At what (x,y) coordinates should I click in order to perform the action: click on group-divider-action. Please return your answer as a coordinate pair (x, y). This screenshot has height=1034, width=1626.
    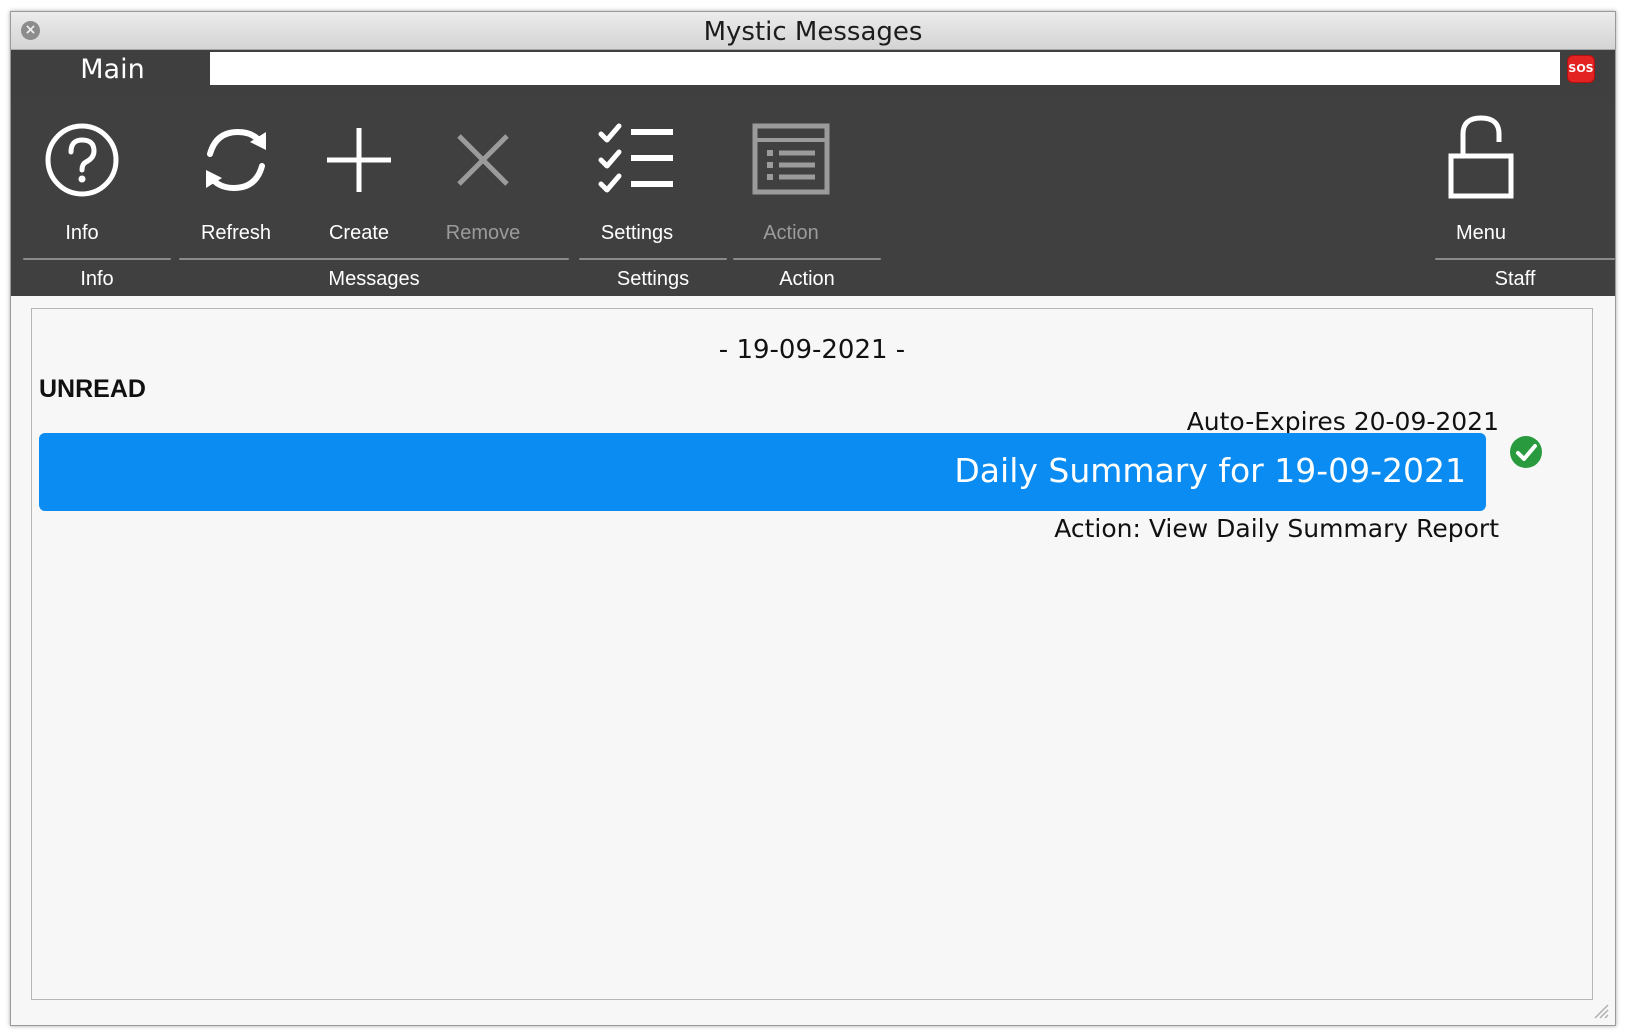
    Looking at the image, I should click on (807, 259).